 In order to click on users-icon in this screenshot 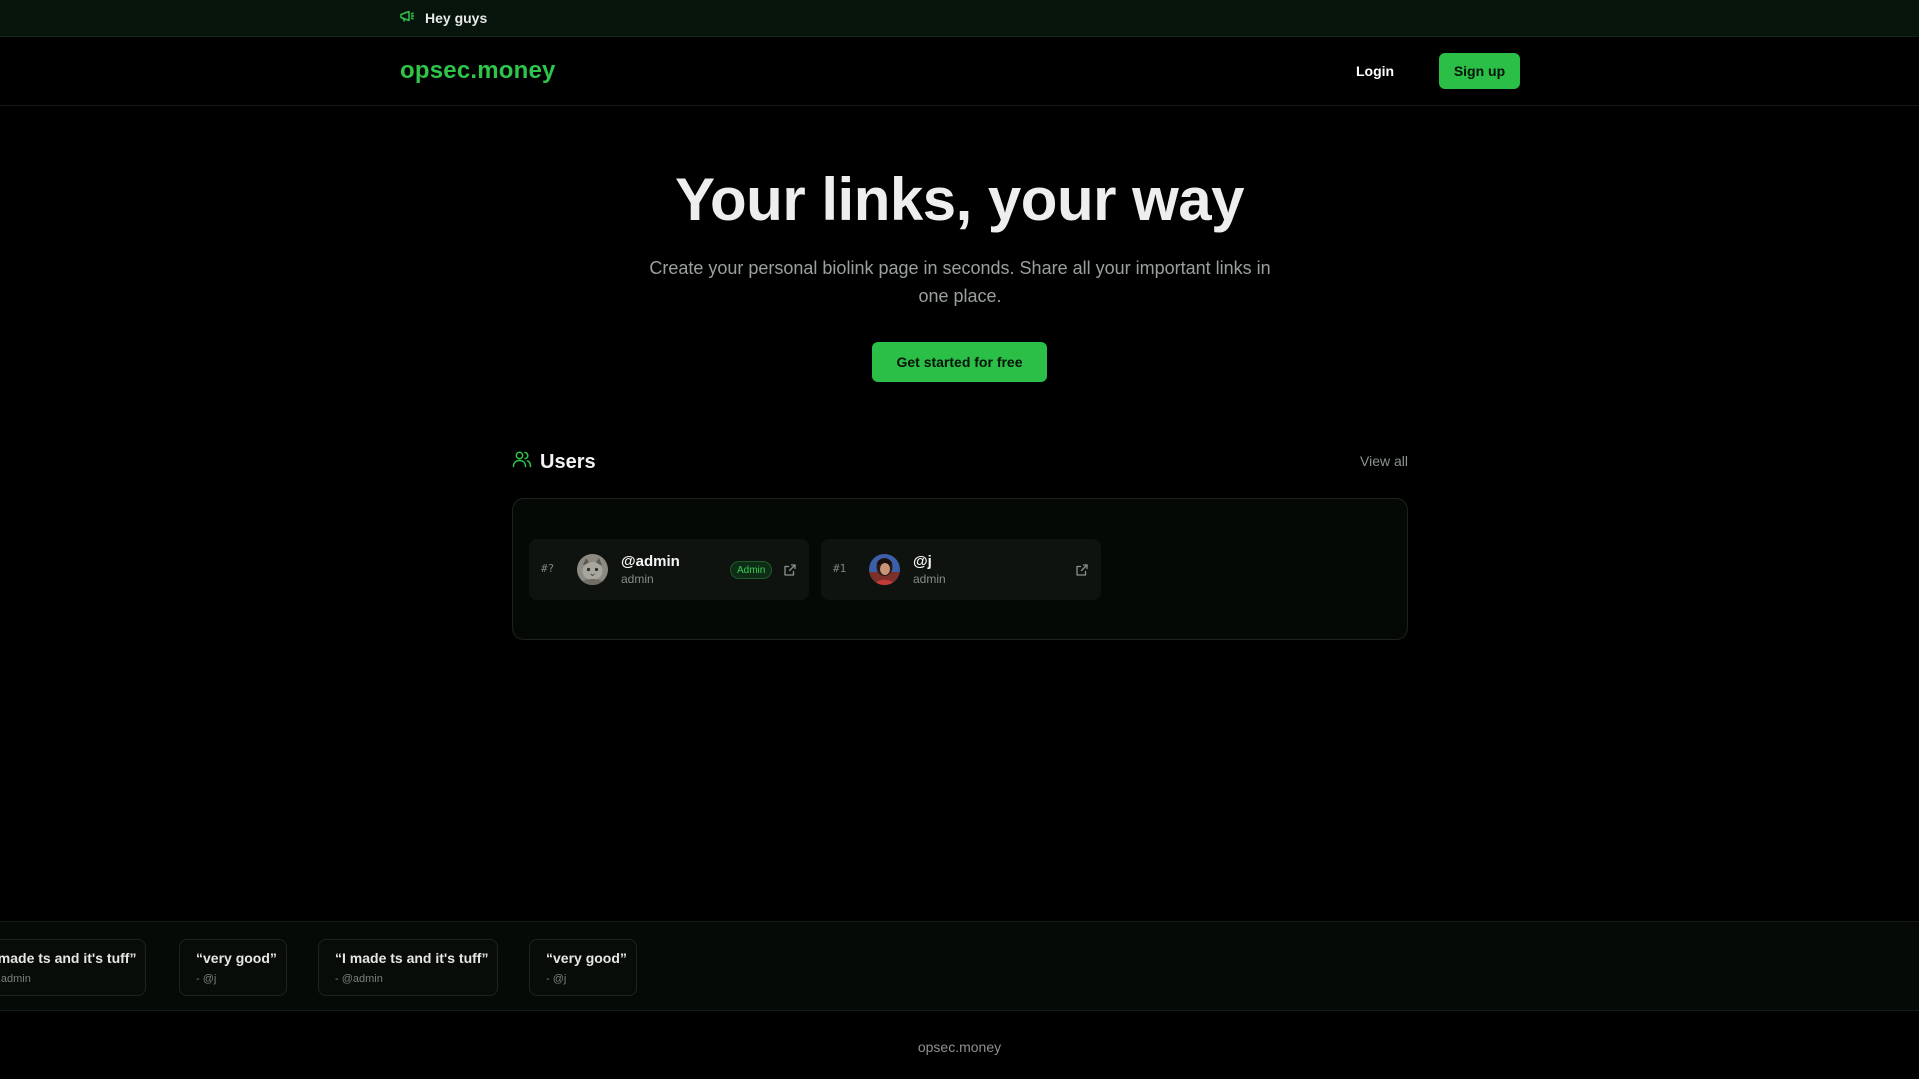, I will do `click(522, 462)`.